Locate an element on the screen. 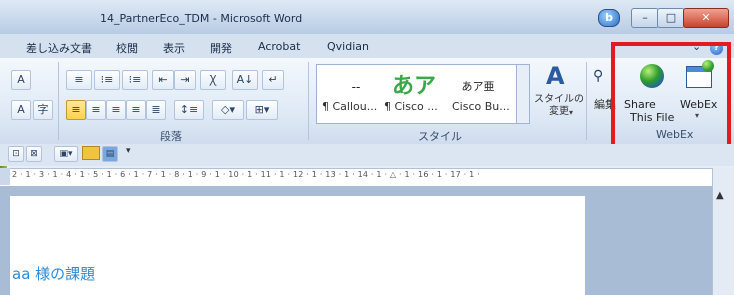 The width and height of the screenshot is (734, 295). numbering-icon: ⁝≡ is located at coordinates (107, 80).